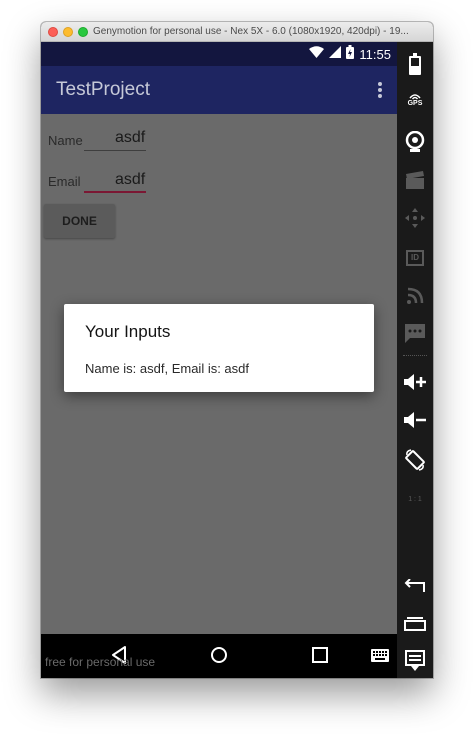 The width and height of the screenshot is (474, 737). Describe the element at coordinates (350, 54) in the screenshot. I see `battery-icon` at that location.